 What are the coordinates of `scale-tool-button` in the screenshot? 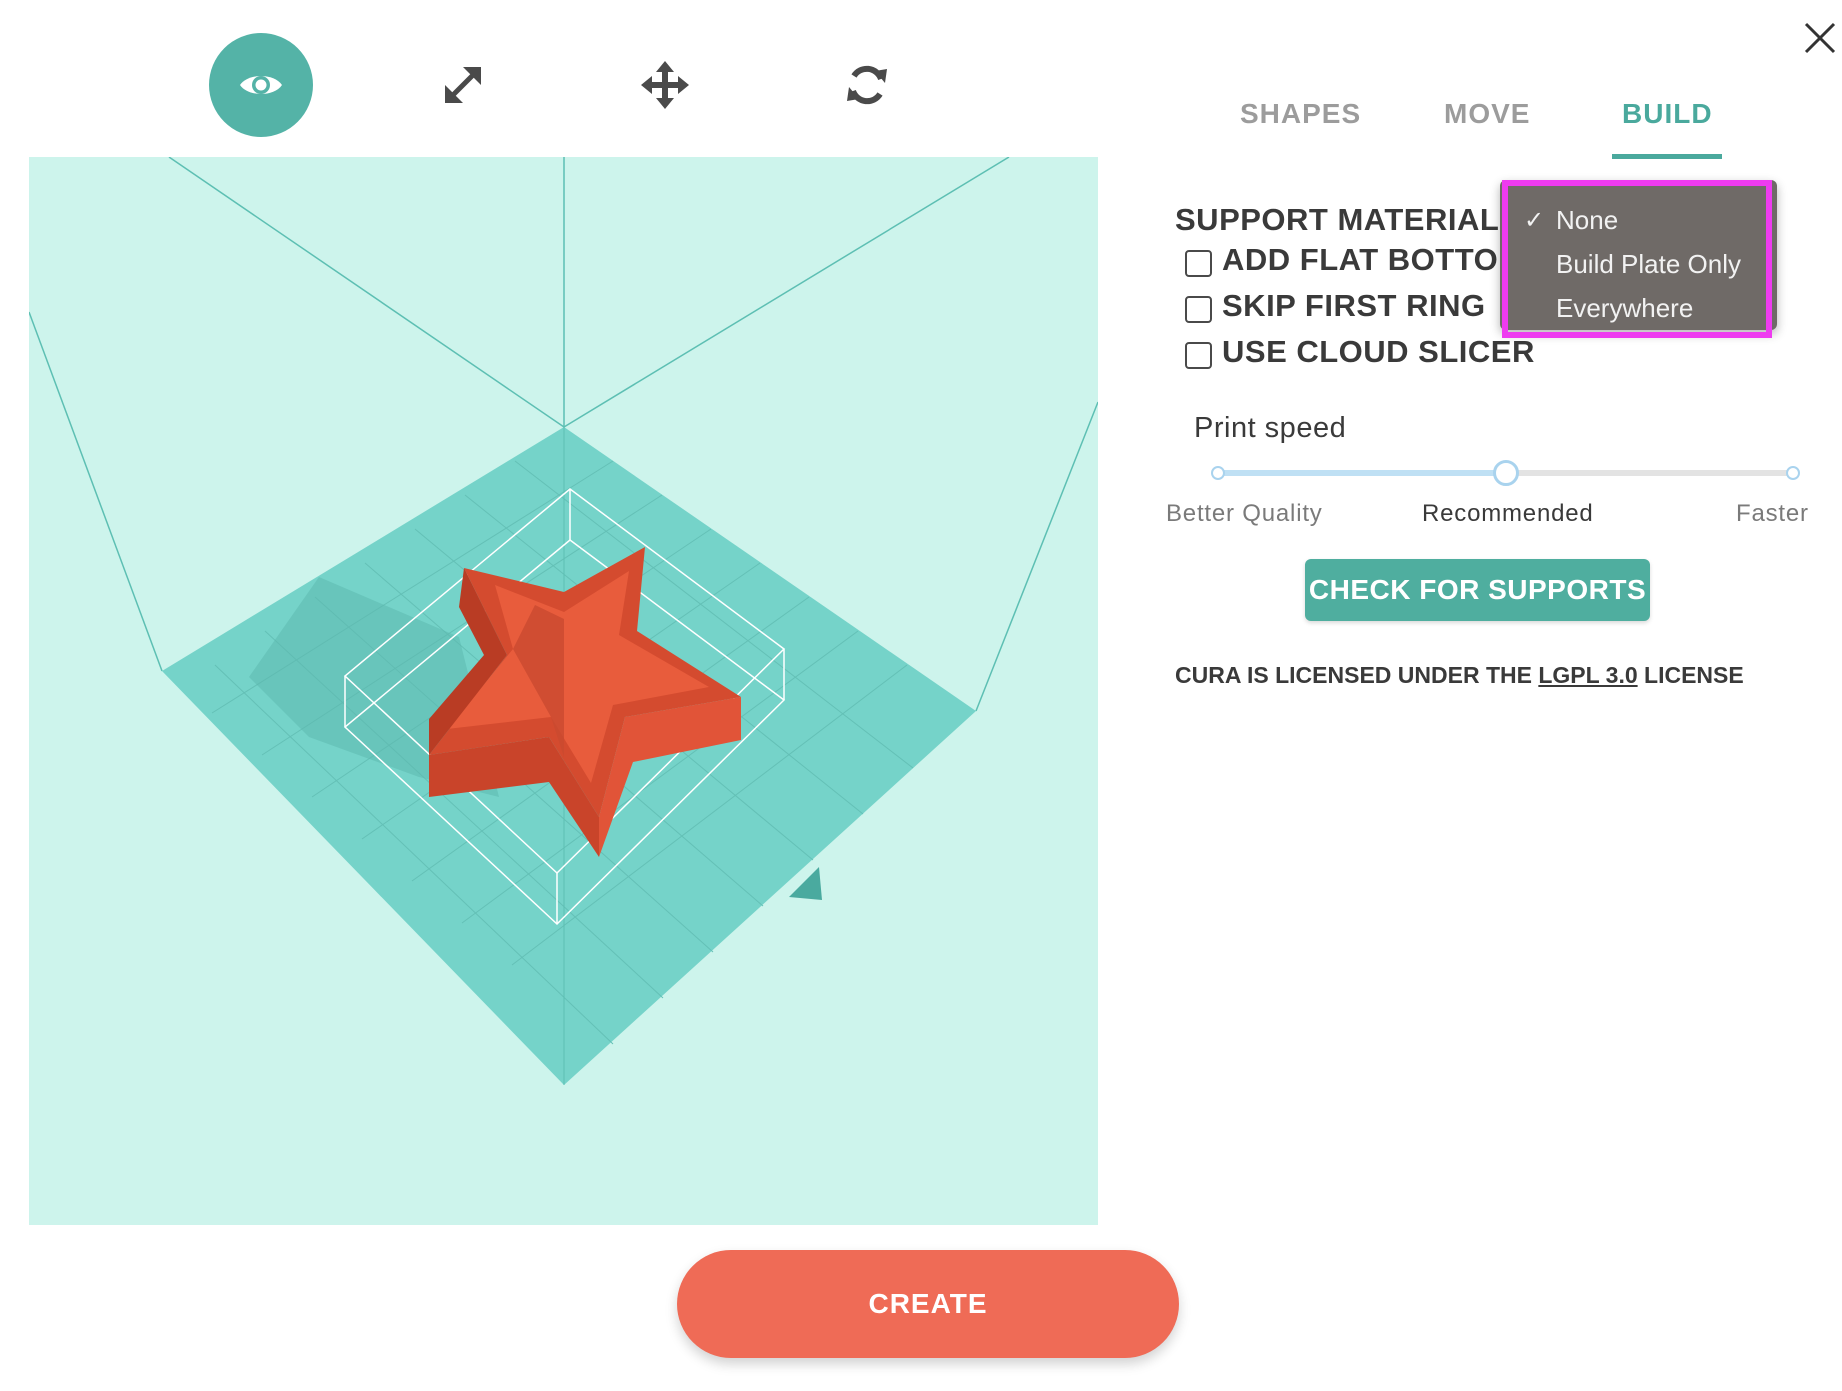 It's located at (463, 85).